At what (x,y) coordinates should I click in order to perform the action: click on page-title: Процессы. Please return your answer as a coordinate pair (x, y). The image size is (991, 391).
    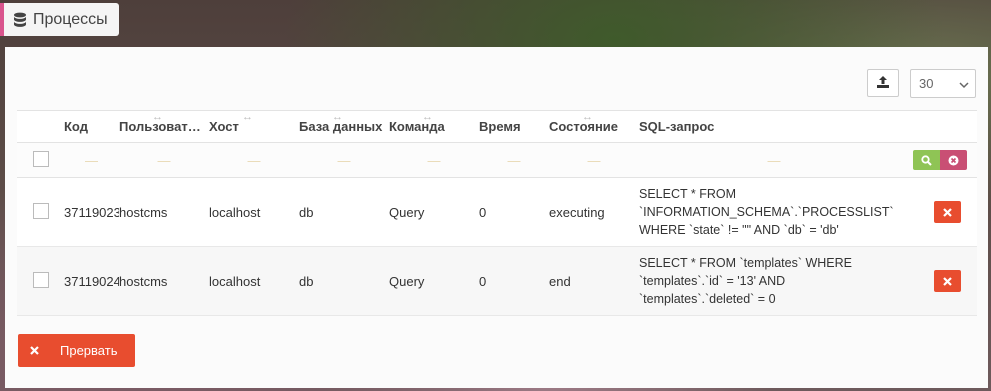
    Looking at the image, I should click on (70, 19).